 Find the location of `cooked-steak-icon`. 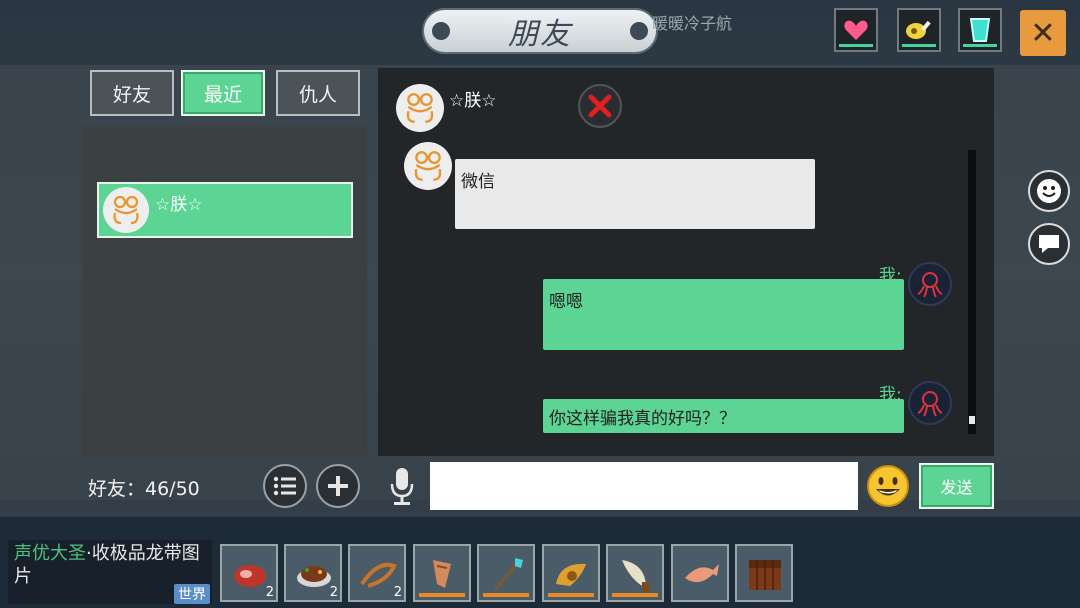

cooked-steak-icon is located at coordinates (314, 576).